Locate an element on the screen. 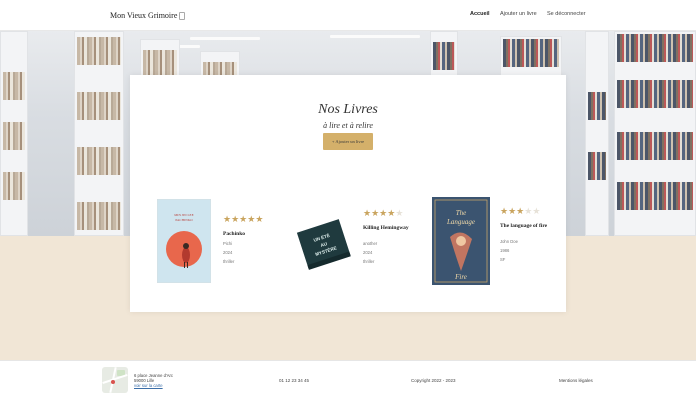  book-cover-killing-hemingway: UN ÉTÉ AU MYSTÈRE is located at coordinates (324, 245).